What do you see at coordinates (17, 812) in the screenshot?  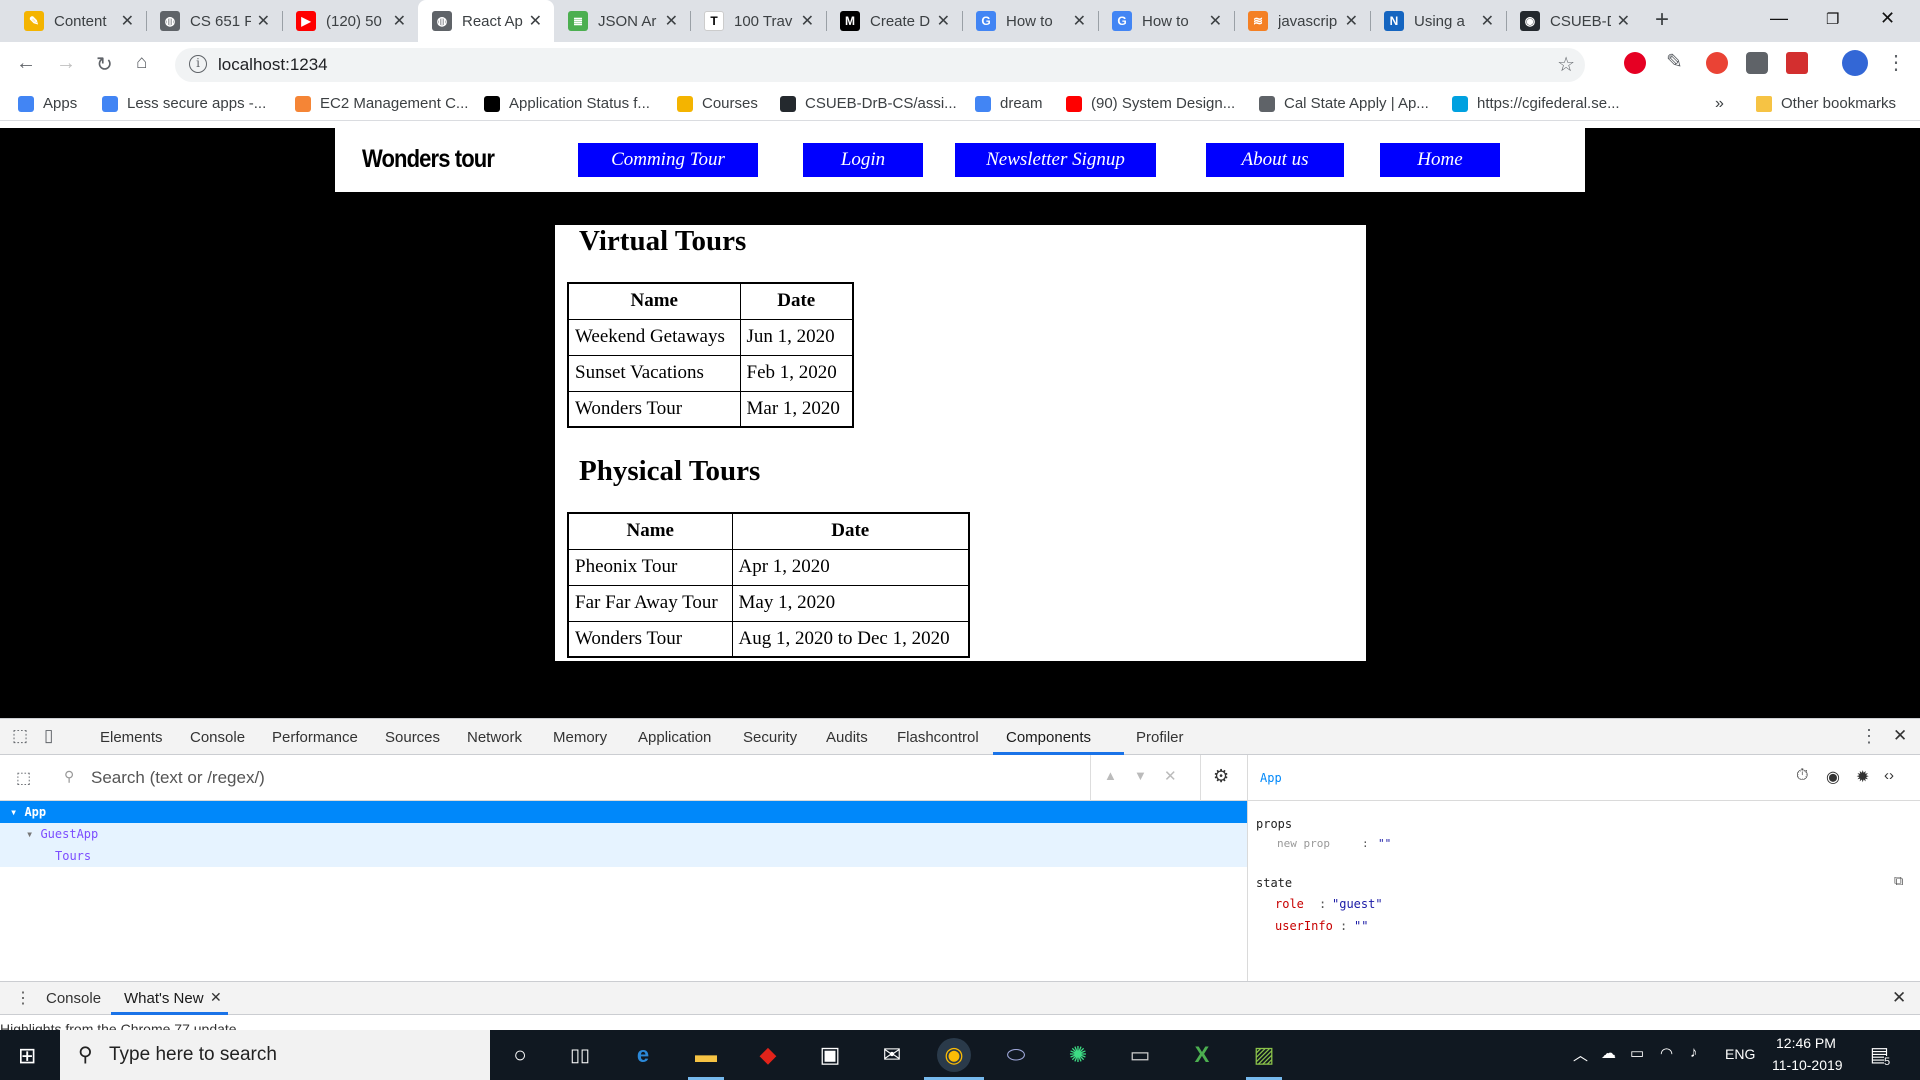 I see `expand-arrow-icon: ▾` at bounding box center [17, 812].